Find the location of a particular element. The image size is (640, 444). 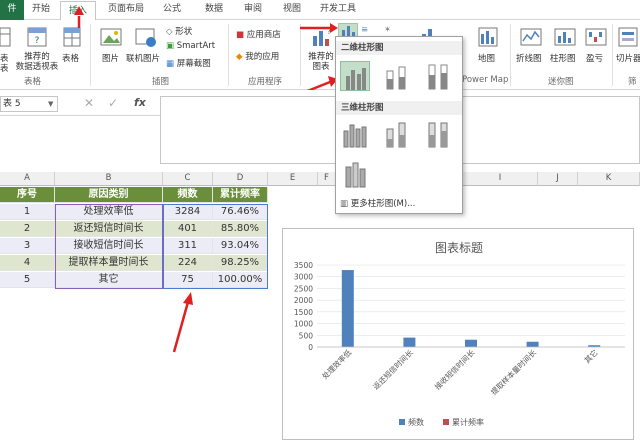

arrow-data is located at coordinates (181, 327).